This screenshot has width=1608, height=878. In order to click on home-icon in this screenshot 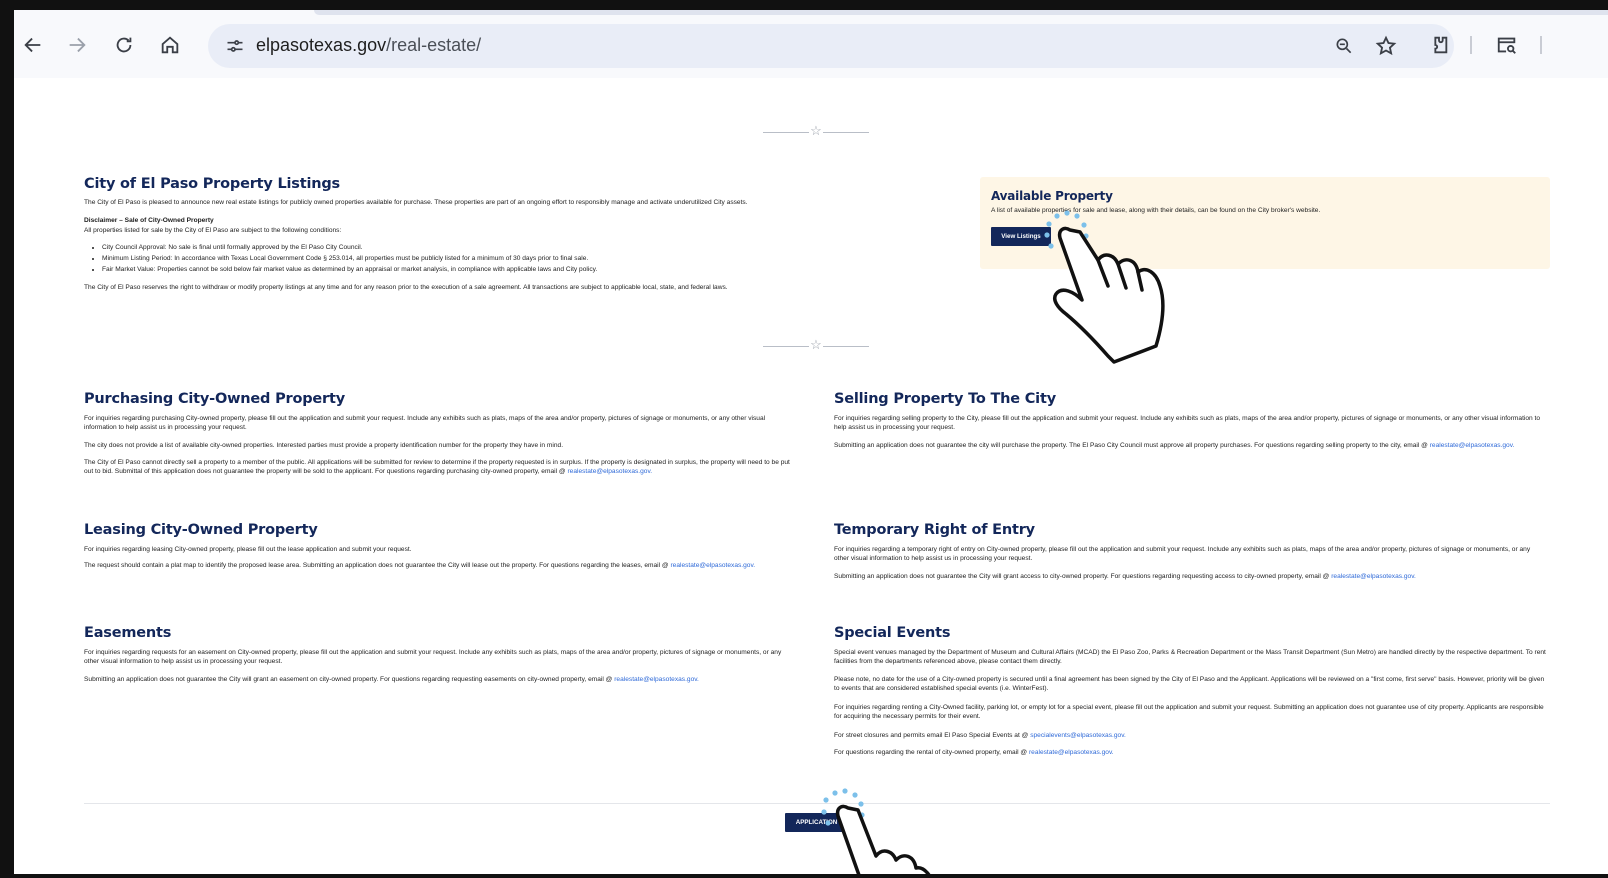, I will do `click(170, 45)`.